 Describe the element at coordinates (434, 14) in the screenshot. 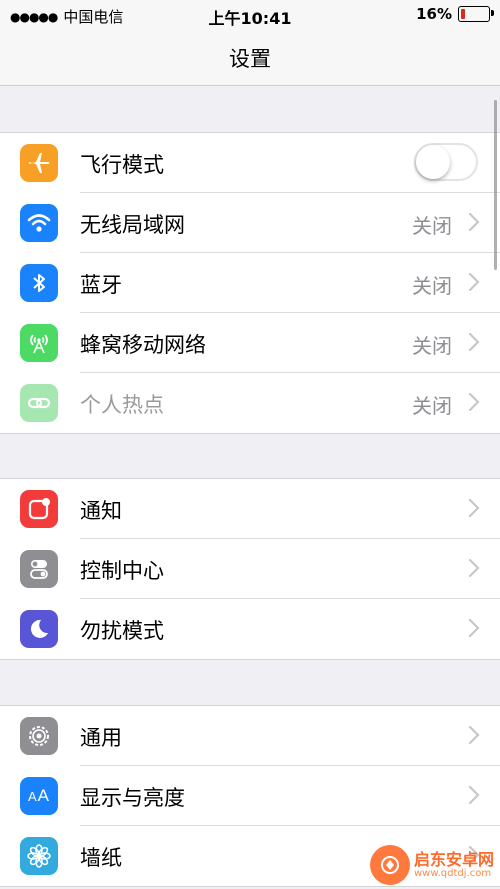

I see `battery-percent: 16%` at that location.